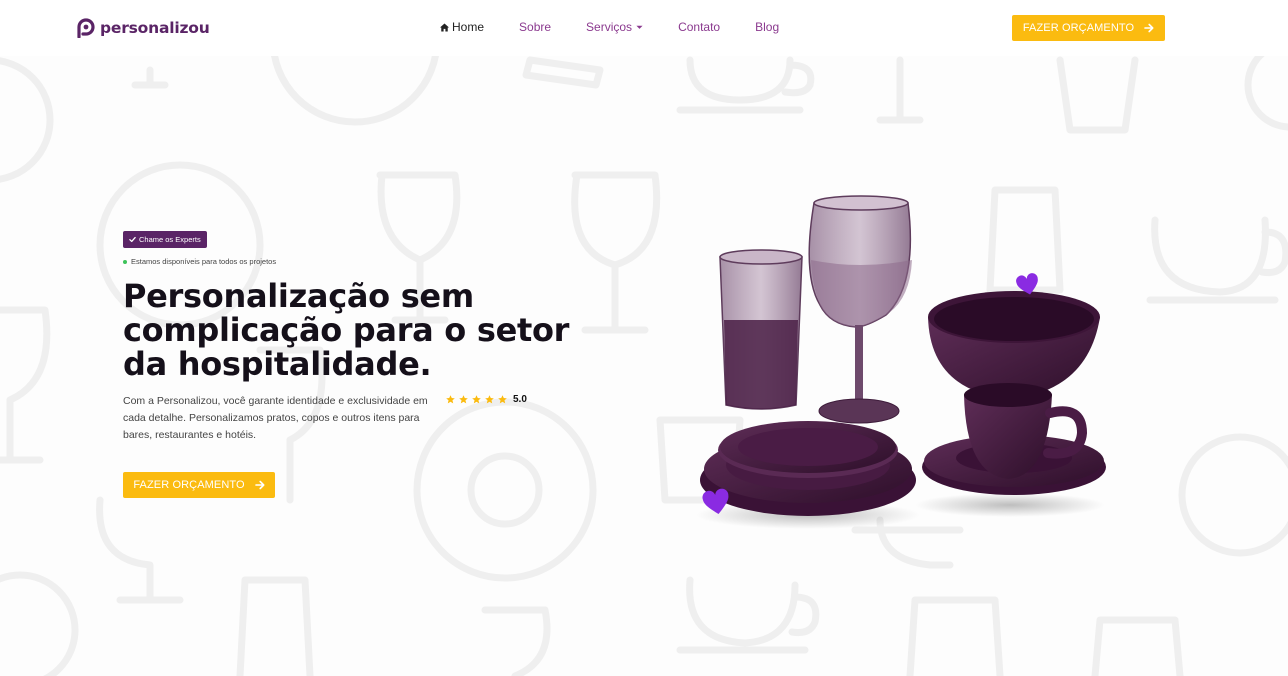  What do you see at coordinates (520, 399) in the screenshot?
I see `rating-value: 5.0` at bounding box center [520, 399].